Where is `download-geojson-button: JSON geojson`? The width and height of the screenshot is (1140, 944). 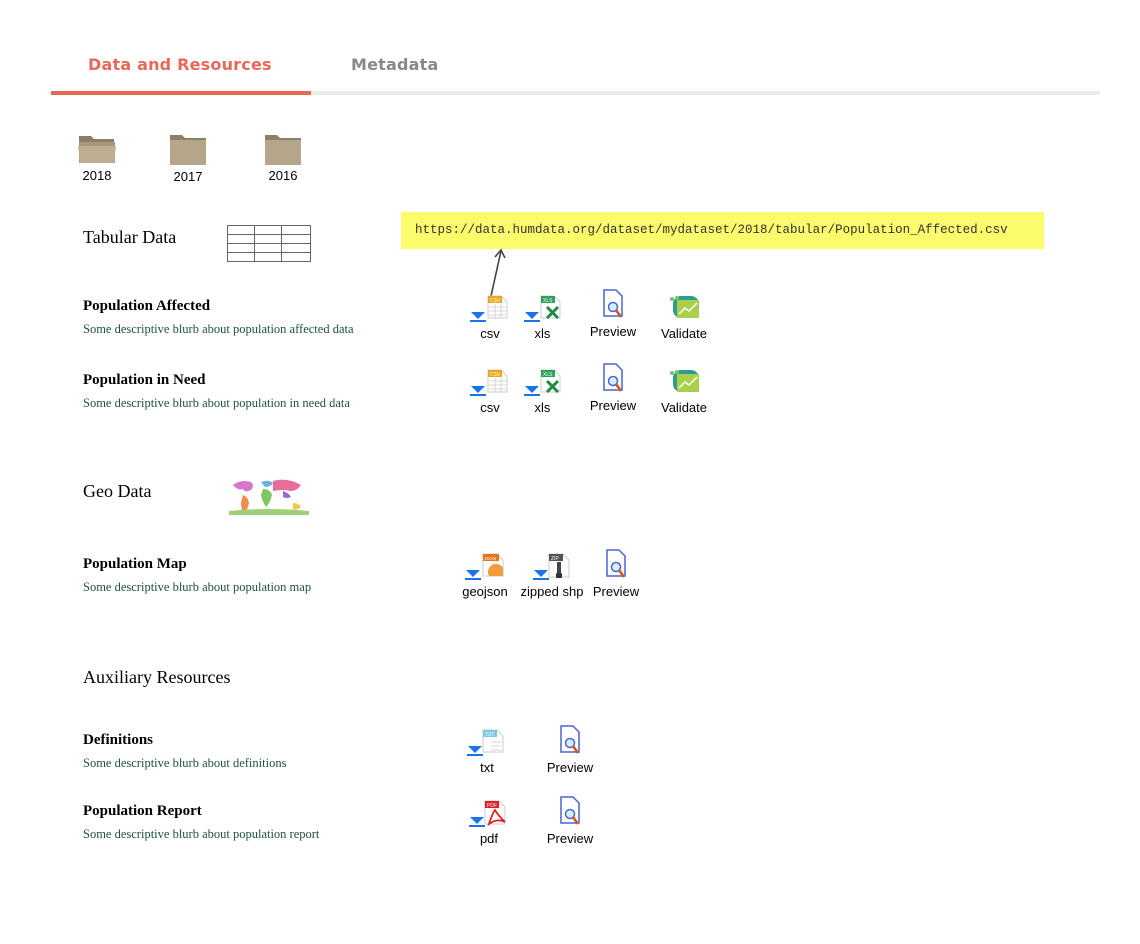 download-geojson-button: JSON geojson is located at coordinates (485, 575).